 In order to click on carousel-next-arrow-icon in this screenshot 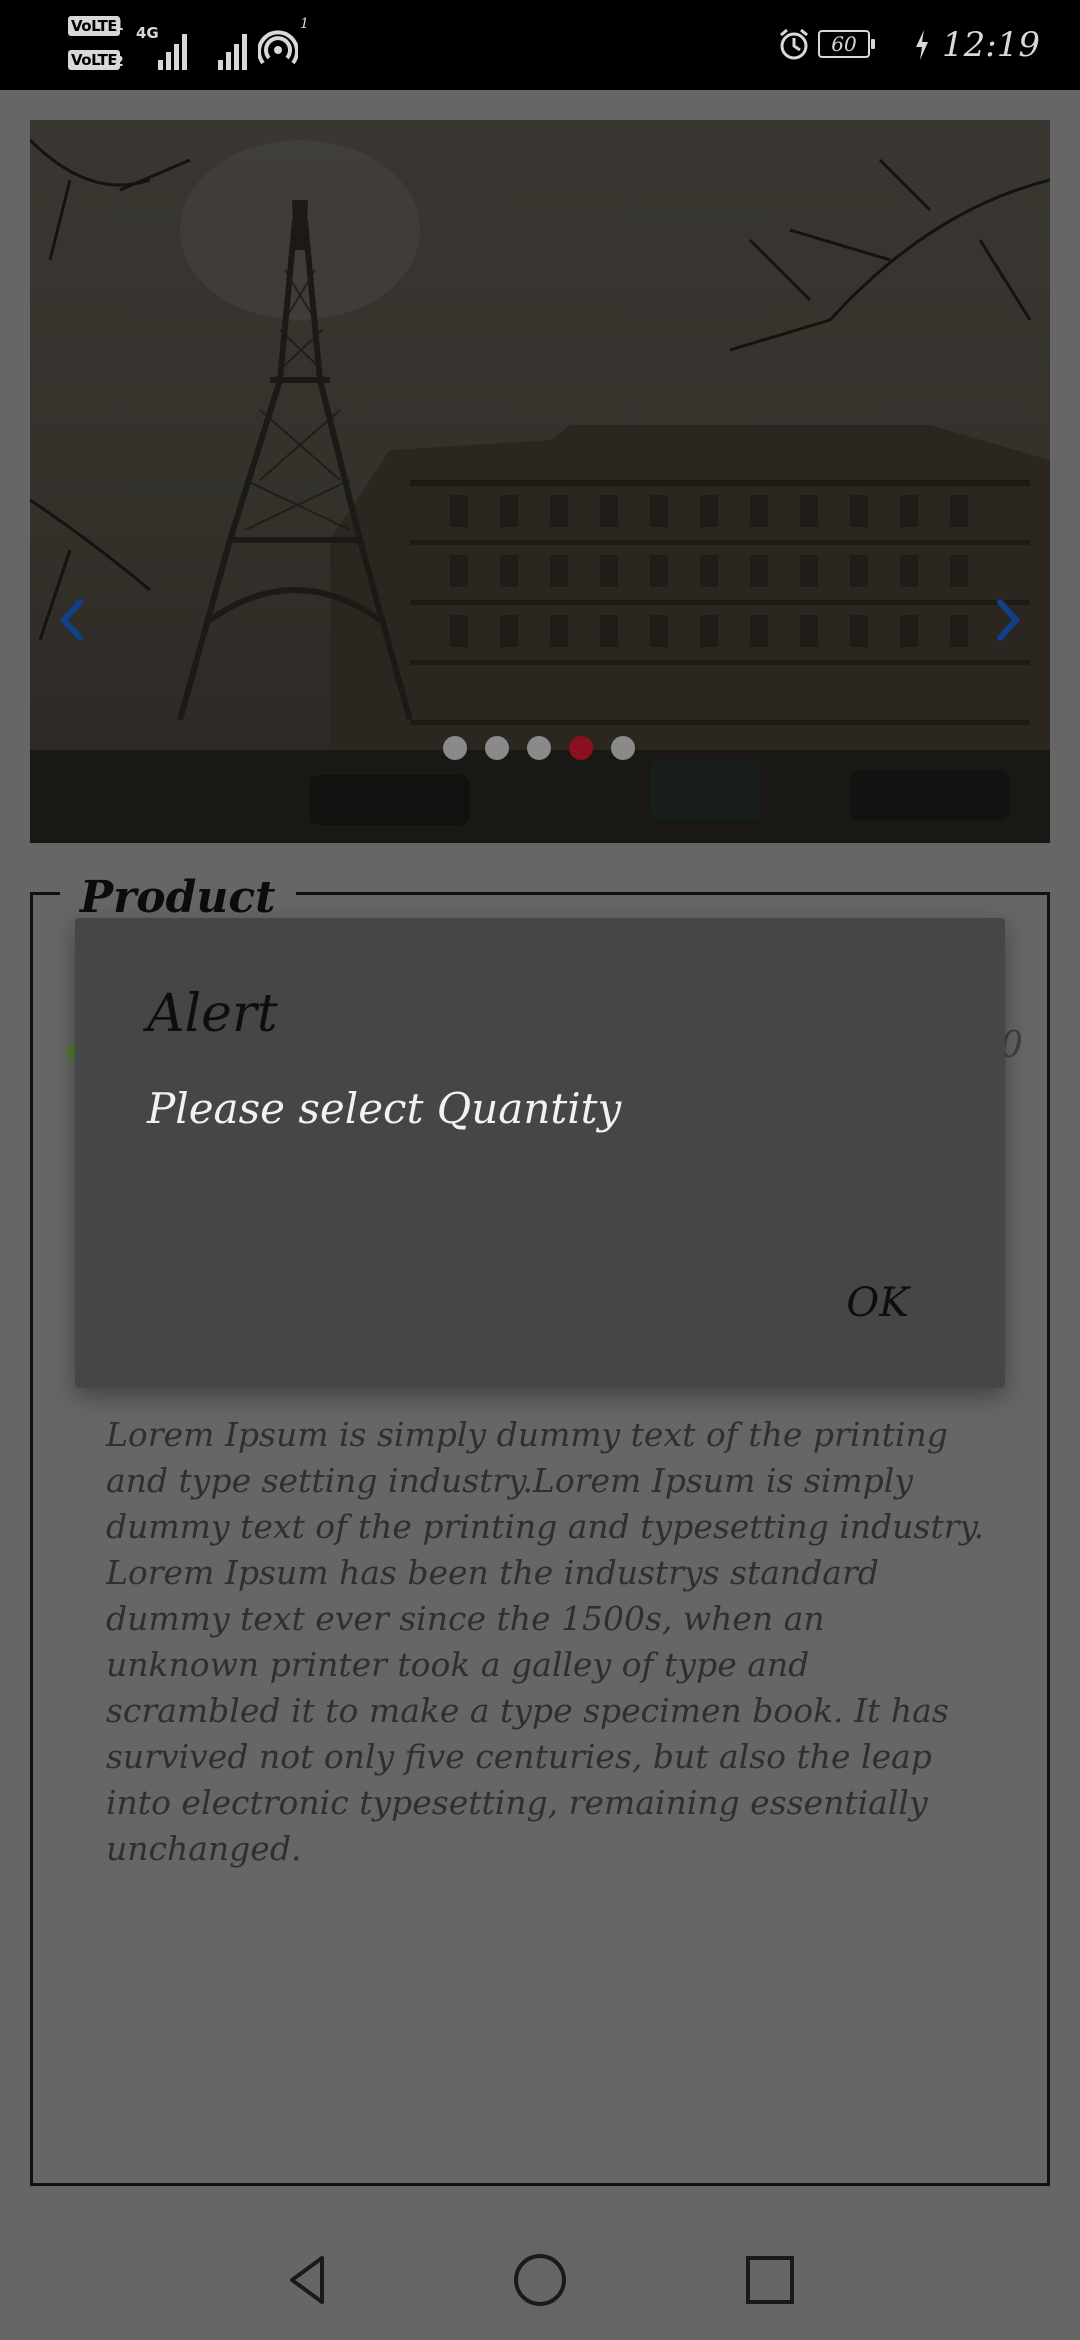, I will do `click(1008, 620)`.